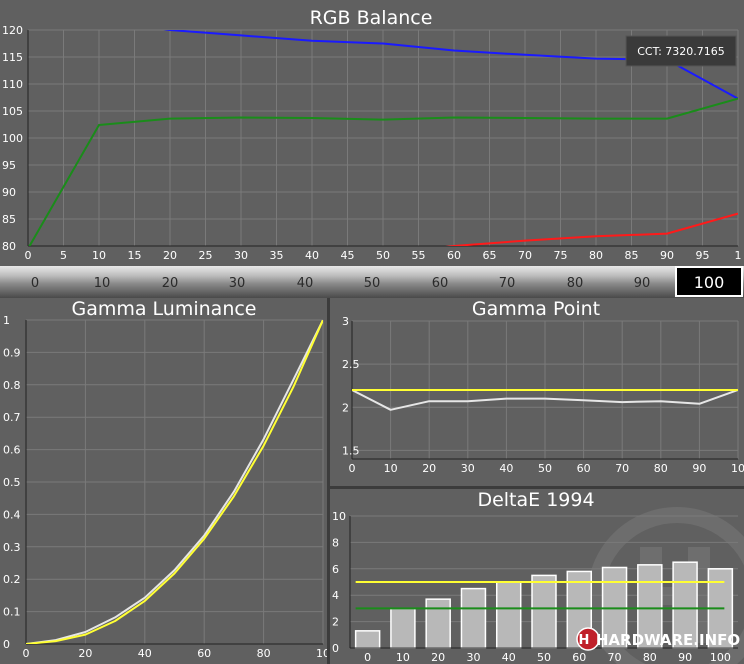 This screenshot has height=664, width=744. I want to click on y-tick-label: 10, so click(339, 516).